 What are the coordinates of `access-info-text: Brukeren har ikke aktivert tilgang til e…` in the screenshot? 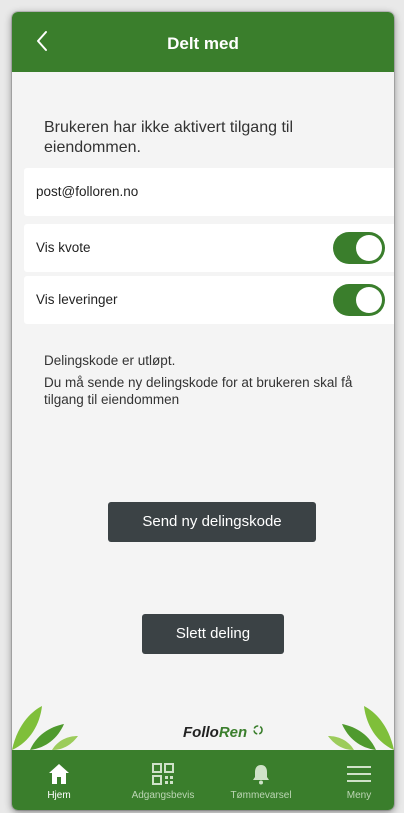 It's located at (168, 137).